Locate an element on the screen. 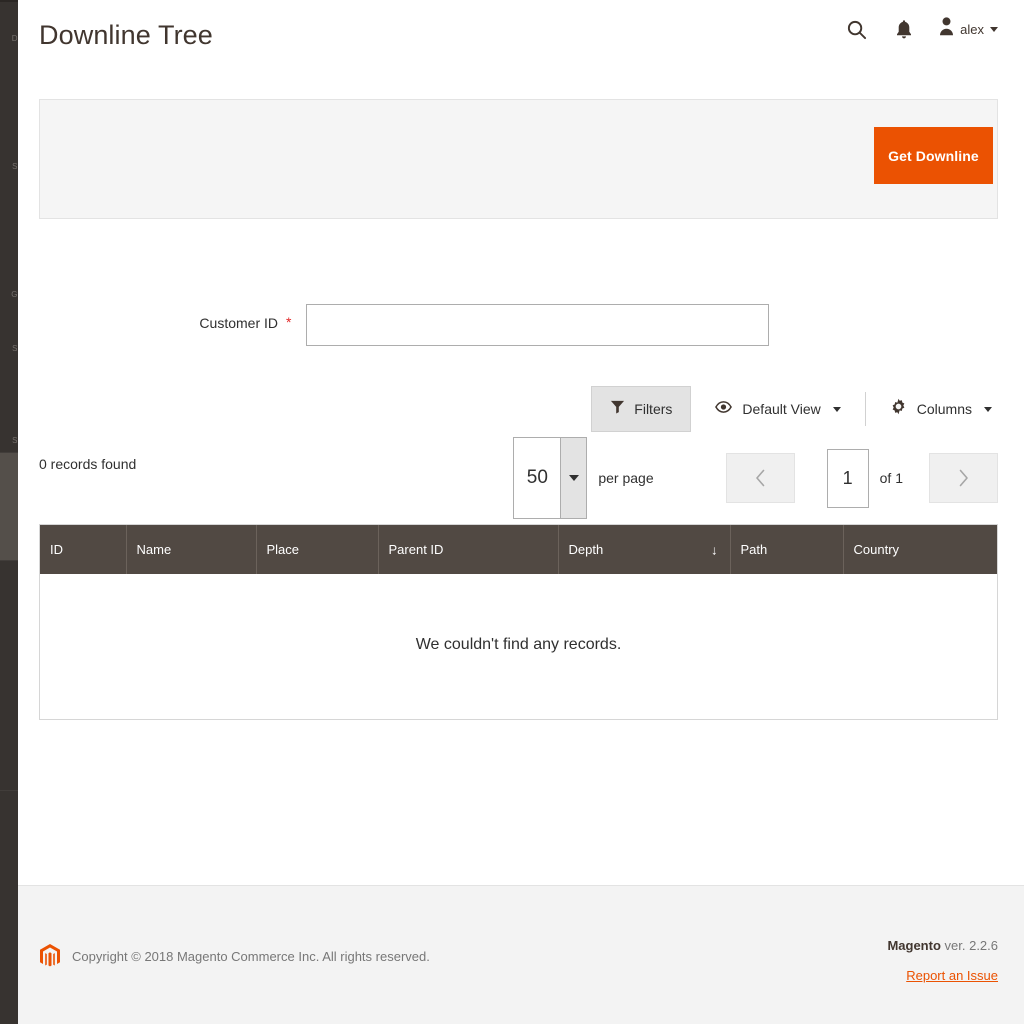 This screenshot has width=1024, height=1024. get-downline-button: Get Downline is located at coordinates (933, 155).